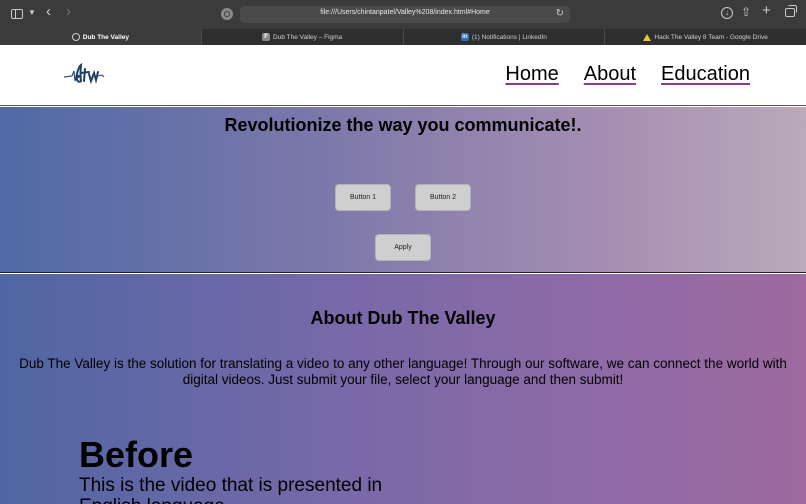 This screenshot has height=504, width=806. Describe the element at coordinates (727, 13) in the screenshot. I see `download-icon: ↓` at that location.